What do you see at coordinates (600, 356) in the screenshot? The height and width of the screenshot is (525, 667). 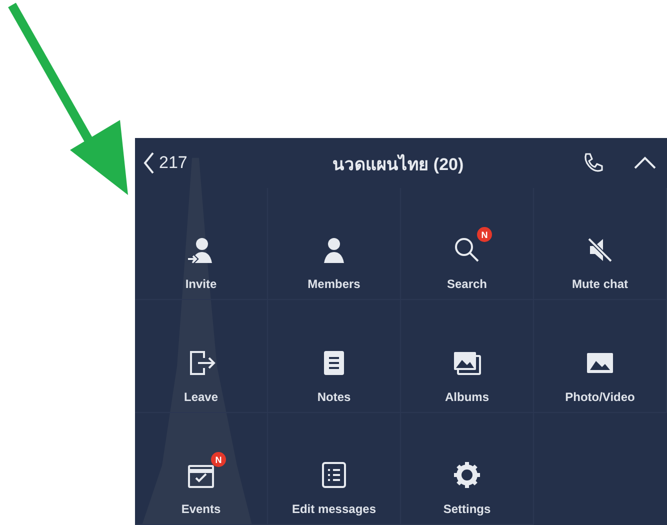 I see `menu-item: Photo/Video` at bounding box center [600, 356].